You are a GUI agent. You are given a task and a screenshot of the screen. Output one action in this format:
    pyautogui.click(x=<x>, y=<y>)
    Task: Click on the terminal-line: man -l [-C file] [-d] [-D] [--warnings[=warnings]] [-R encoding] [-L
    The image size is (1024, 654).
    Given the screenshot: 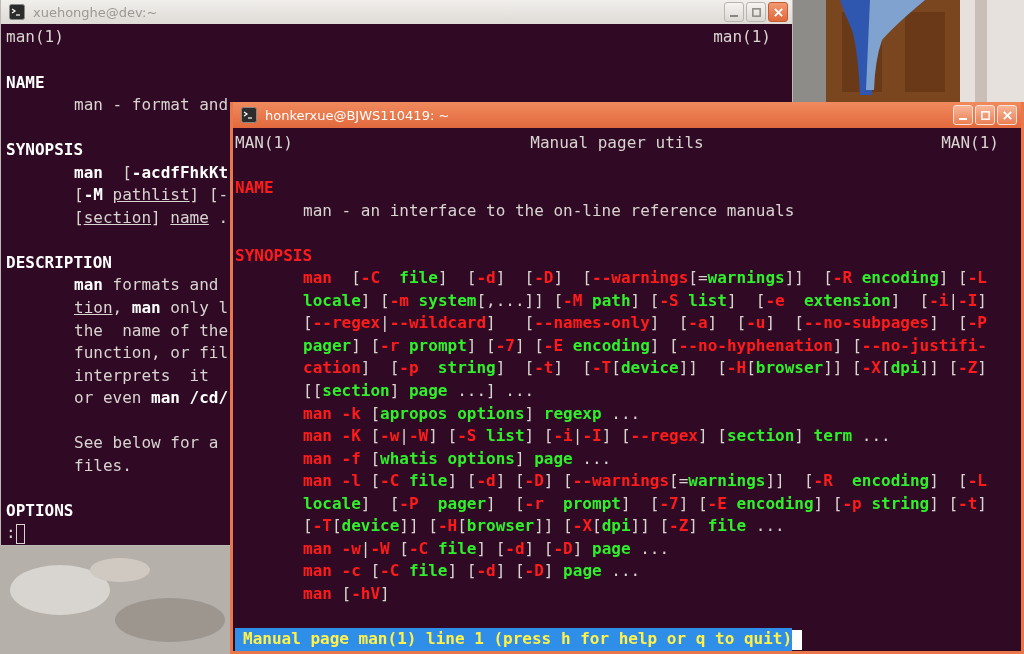 What is the action you would take?
    pyautogui.click(x=645, y=481)
    